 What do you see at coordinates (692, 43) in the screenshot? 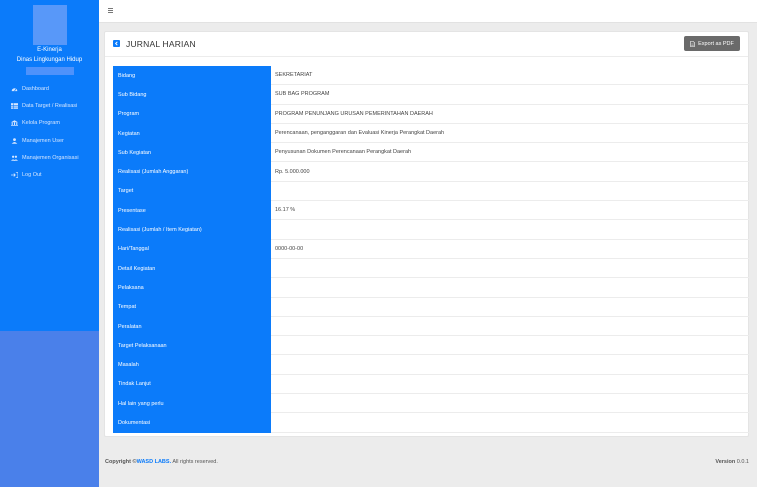
I see `file-pdf-icon` at bounding box center [692, 43].